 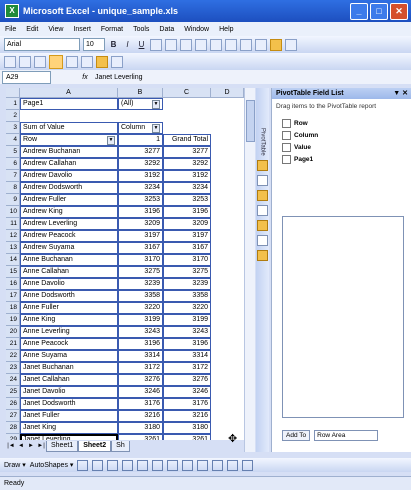 I want to click on sheet-tab-1: Sheet1, so click(x=62, y=446).